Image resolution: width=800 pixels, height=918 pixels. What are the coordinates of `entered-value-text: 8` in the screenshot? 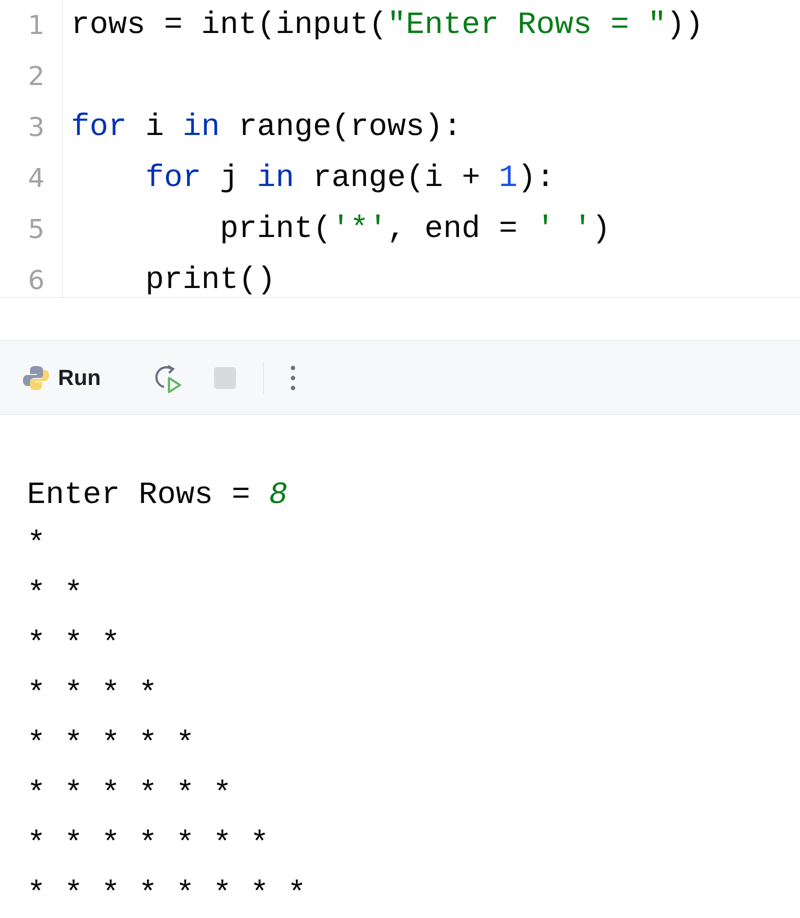 It's located at (278, 495).